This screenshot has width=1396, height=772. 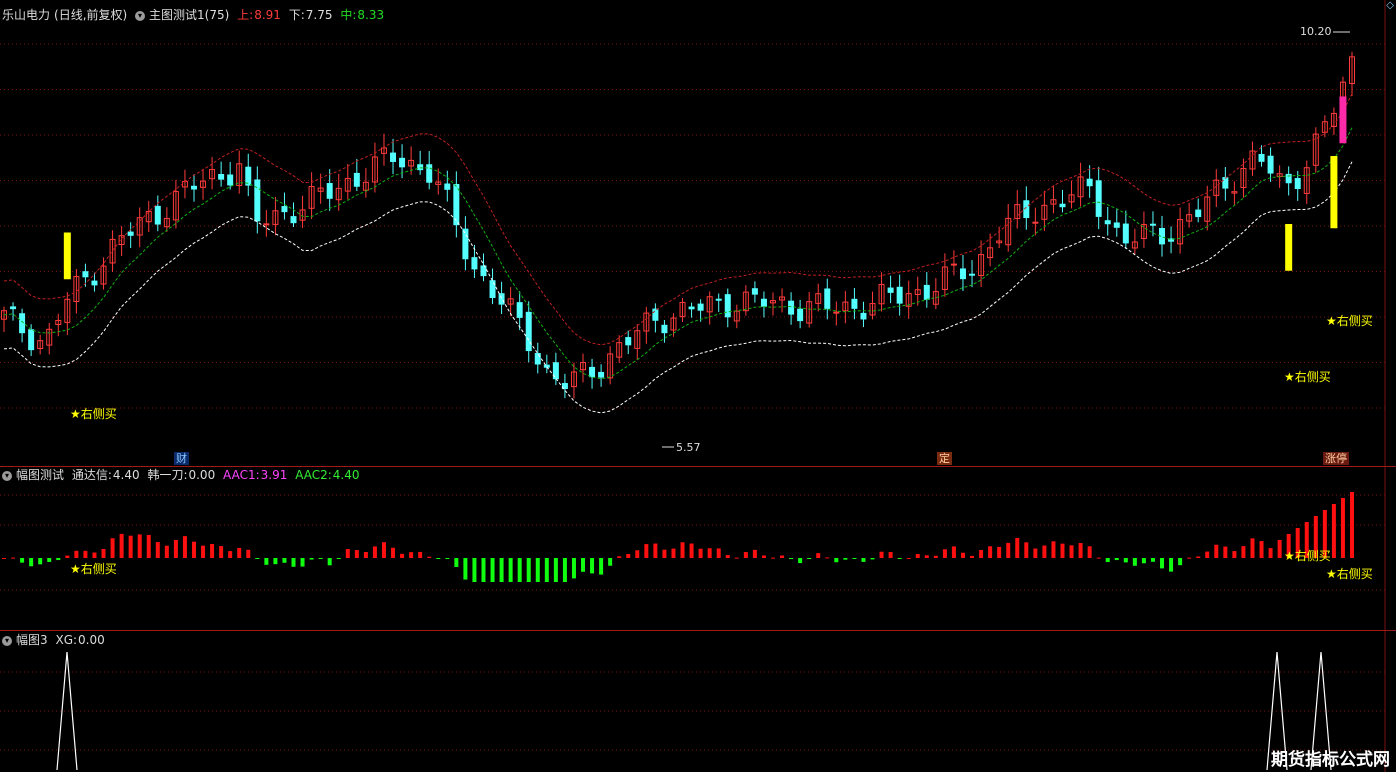 What do you see at coordinates (189, 15) in the screenshot?
I see `indicator-name: 主图测试1(75)` at bounding box center [189, 15].